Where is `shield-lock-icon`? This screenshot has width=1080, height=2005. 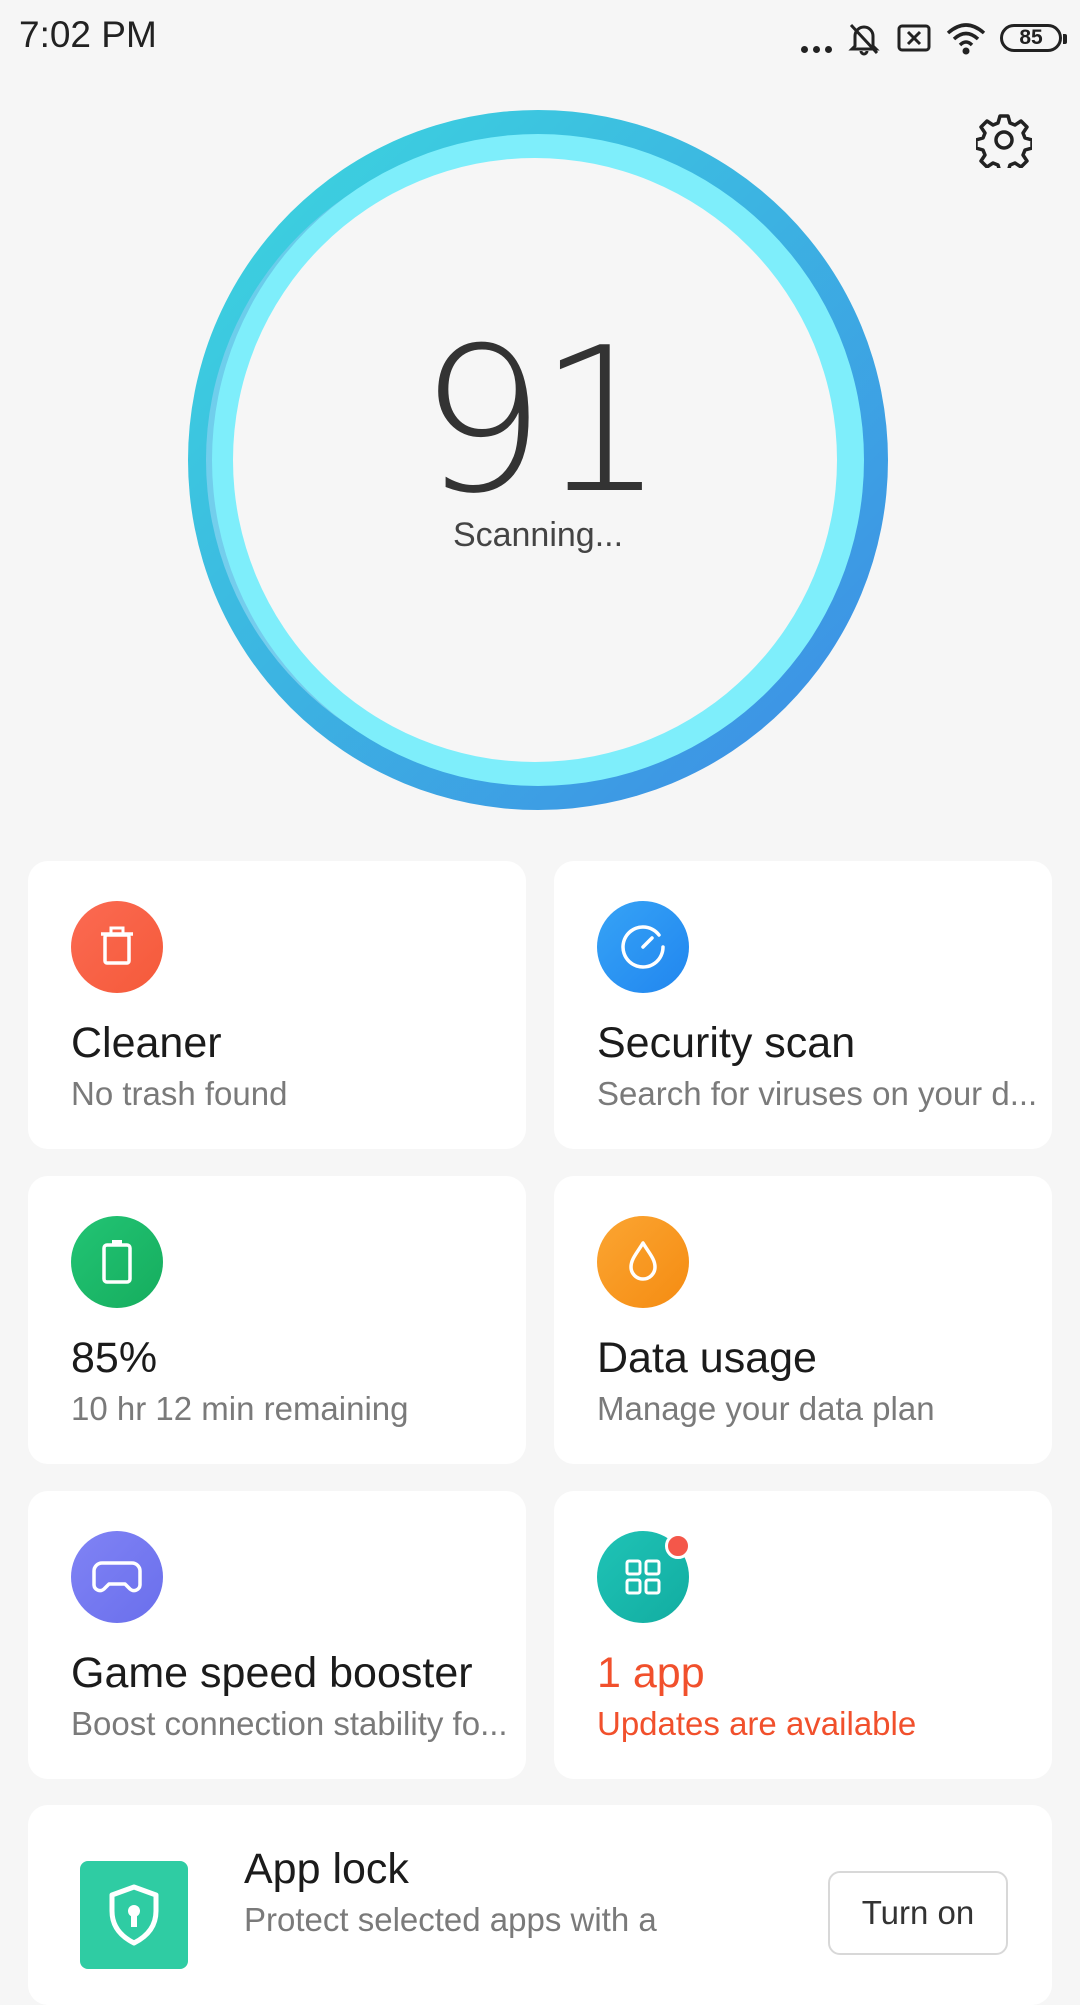 shield-lock-icon is located at coordinates (134, 1915).